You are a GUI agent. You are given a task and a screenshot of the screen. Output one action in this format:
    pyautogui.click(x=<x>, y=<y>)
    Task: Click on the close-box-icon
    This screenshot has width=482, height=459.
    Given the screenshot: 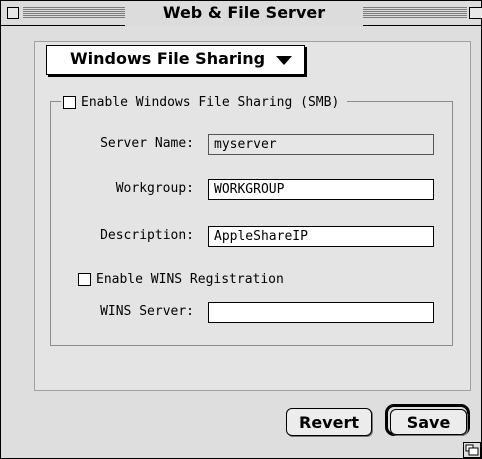 What is the action you would take?
    pyautogui.click(x=13, y=13)
    